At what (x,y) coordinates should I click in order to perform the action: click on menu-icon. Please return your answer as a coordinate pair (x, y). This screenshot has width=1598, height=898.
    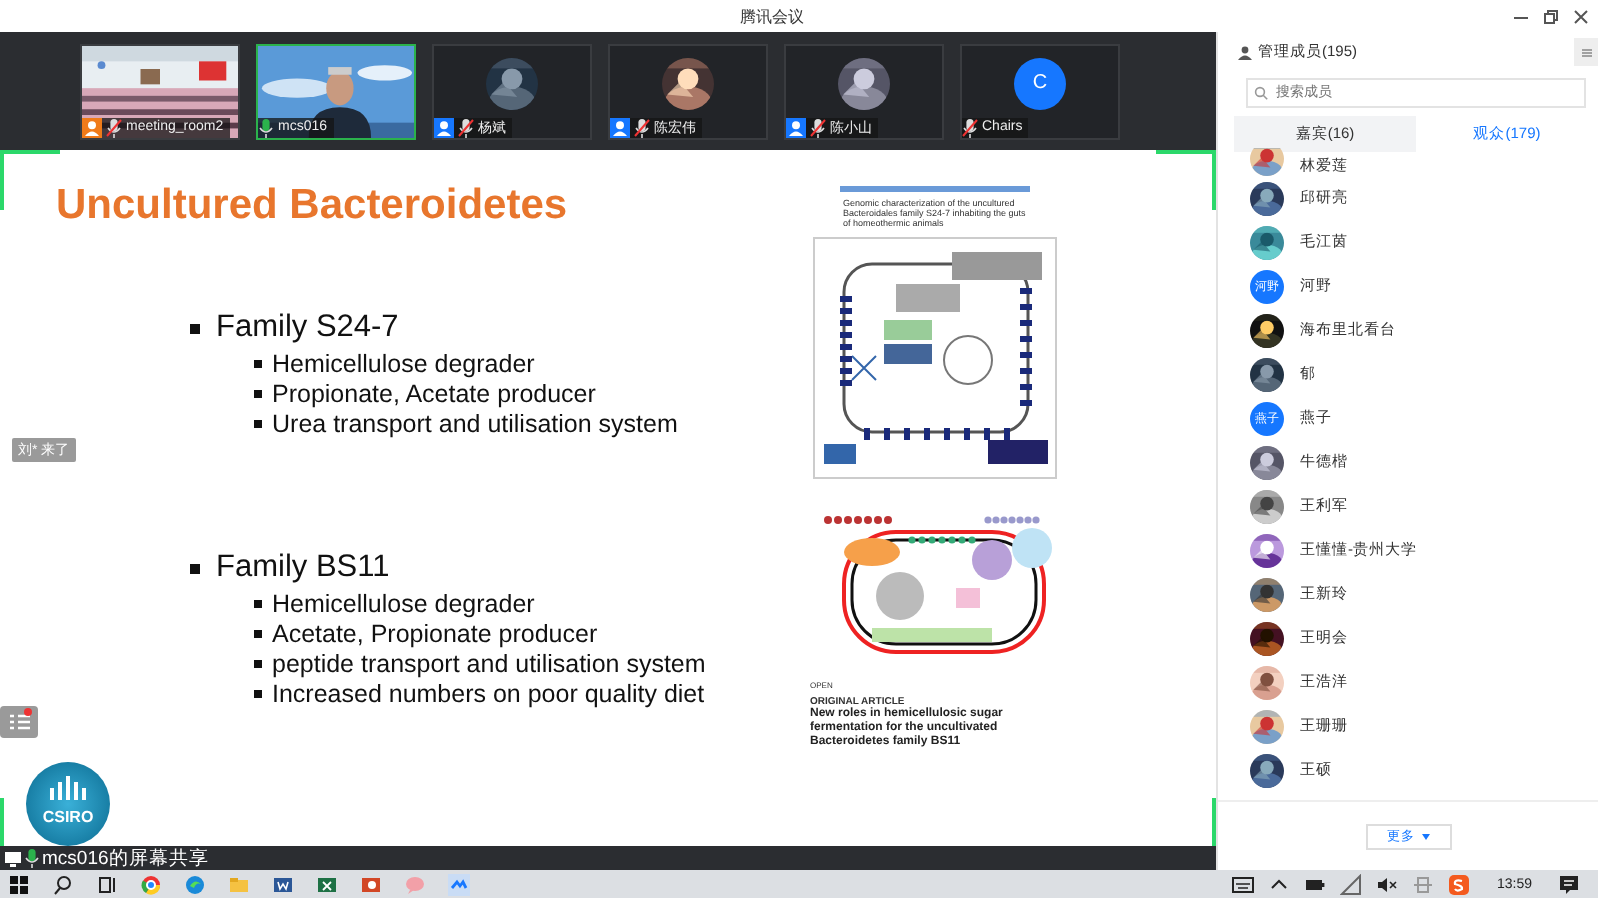
    Looking at the image, I should click on (1586, 52).